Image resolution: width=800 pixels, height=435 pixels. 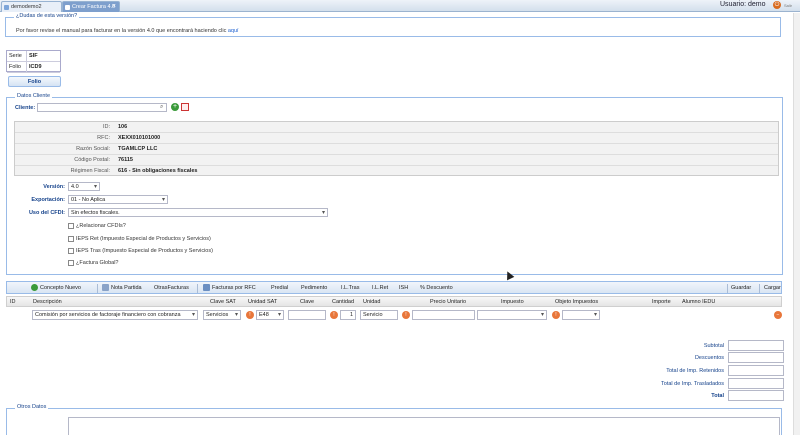 I want to click on clave-sat-info-icon: !, so click(x=250, y=315).